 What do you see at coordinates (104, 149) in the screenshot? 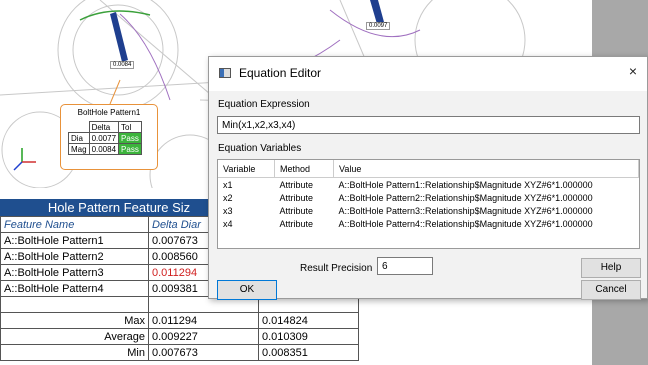
I see `callout-row-delta: 0.0084` at bounding box center [104, 149].